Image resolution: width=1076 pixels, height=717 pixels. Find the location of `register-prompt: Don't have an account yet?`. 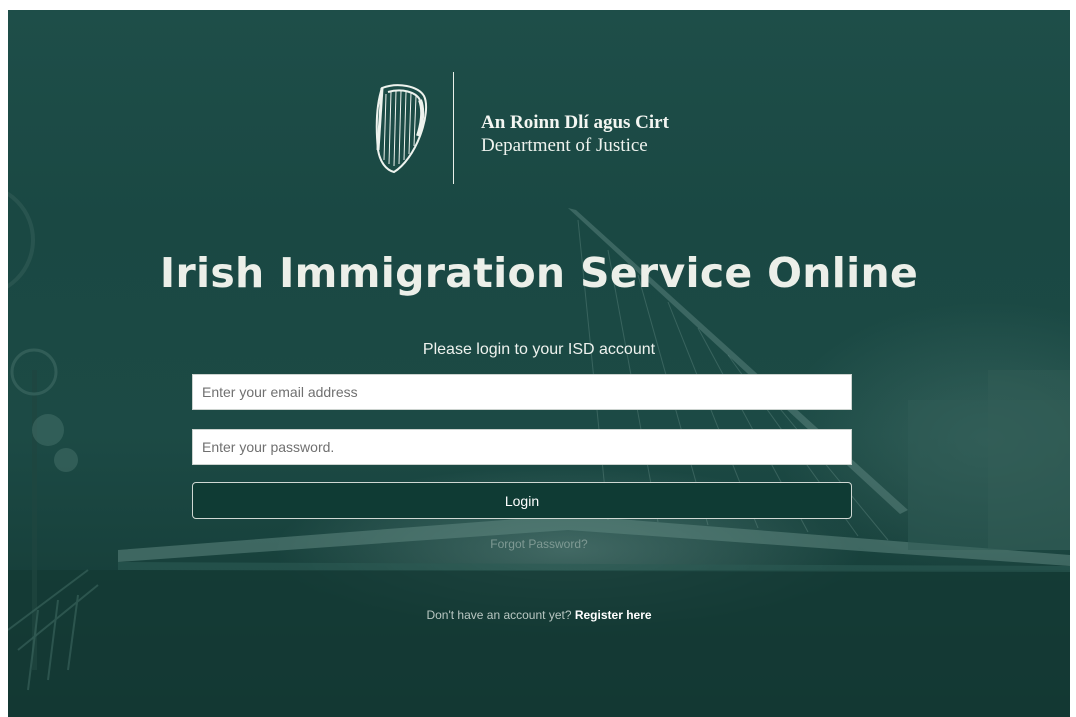

register-prompt: Don't have an account yet? is located at coordinates (500, 615).